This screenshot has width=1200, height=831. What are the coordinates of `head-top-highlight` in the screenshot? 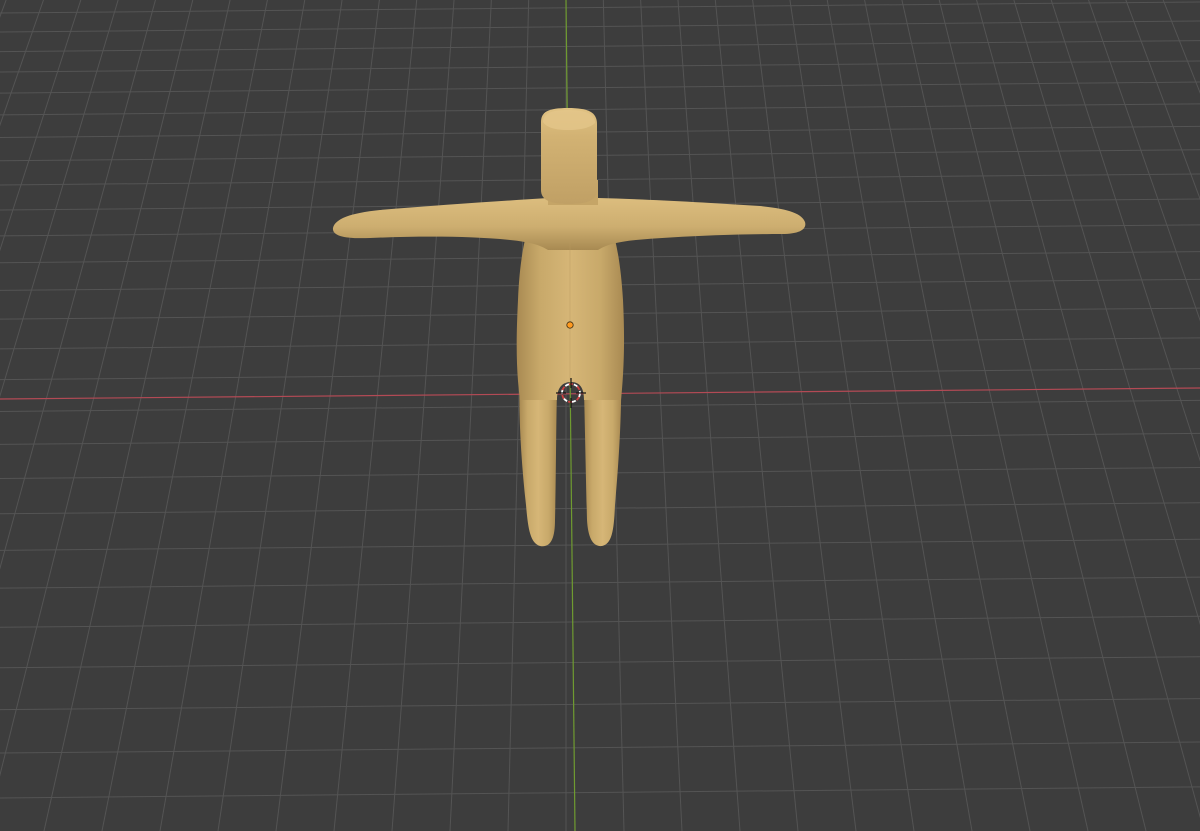 It's located at (569, 120).